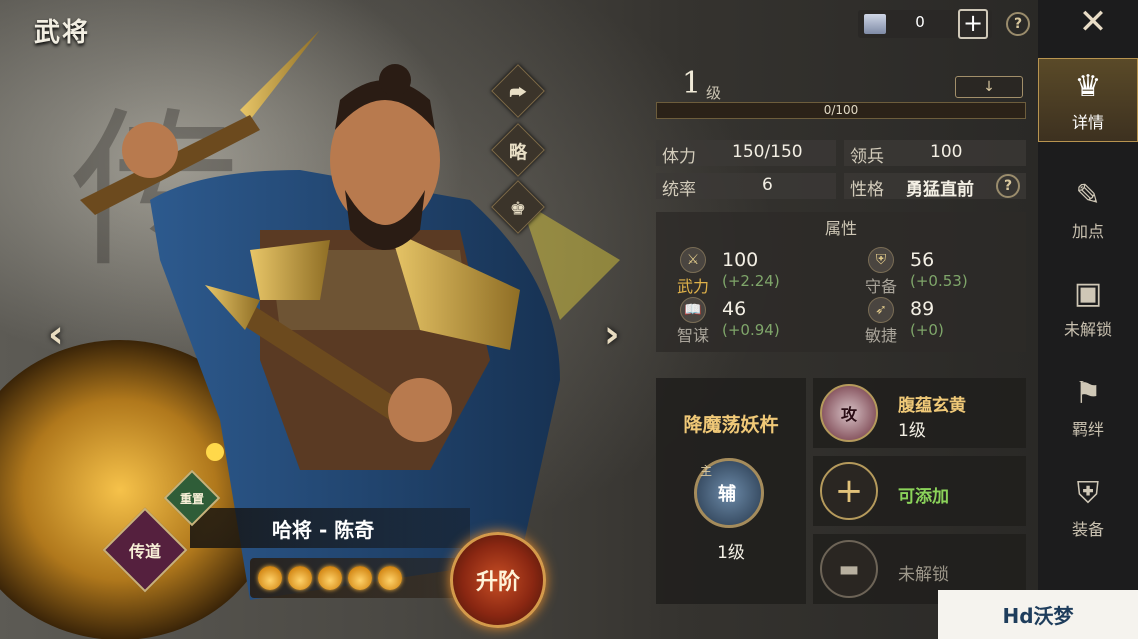 This screenshot has width=1138, height=639. What do you see at coordinates (881, 310) in the screenshot?
I see `agility-icon: ➶` at bounding box center [881, 310].